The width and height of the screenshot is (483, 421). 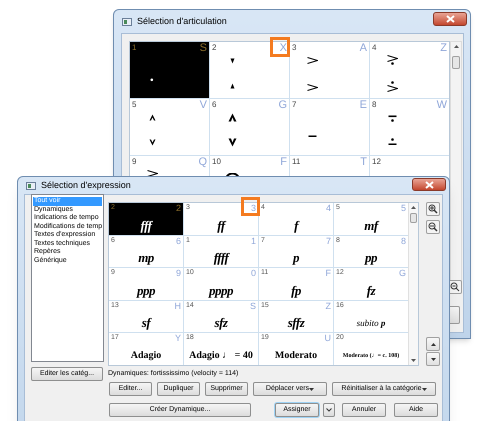 I want to click on cell-number: 9, so click(x=134, y=162).